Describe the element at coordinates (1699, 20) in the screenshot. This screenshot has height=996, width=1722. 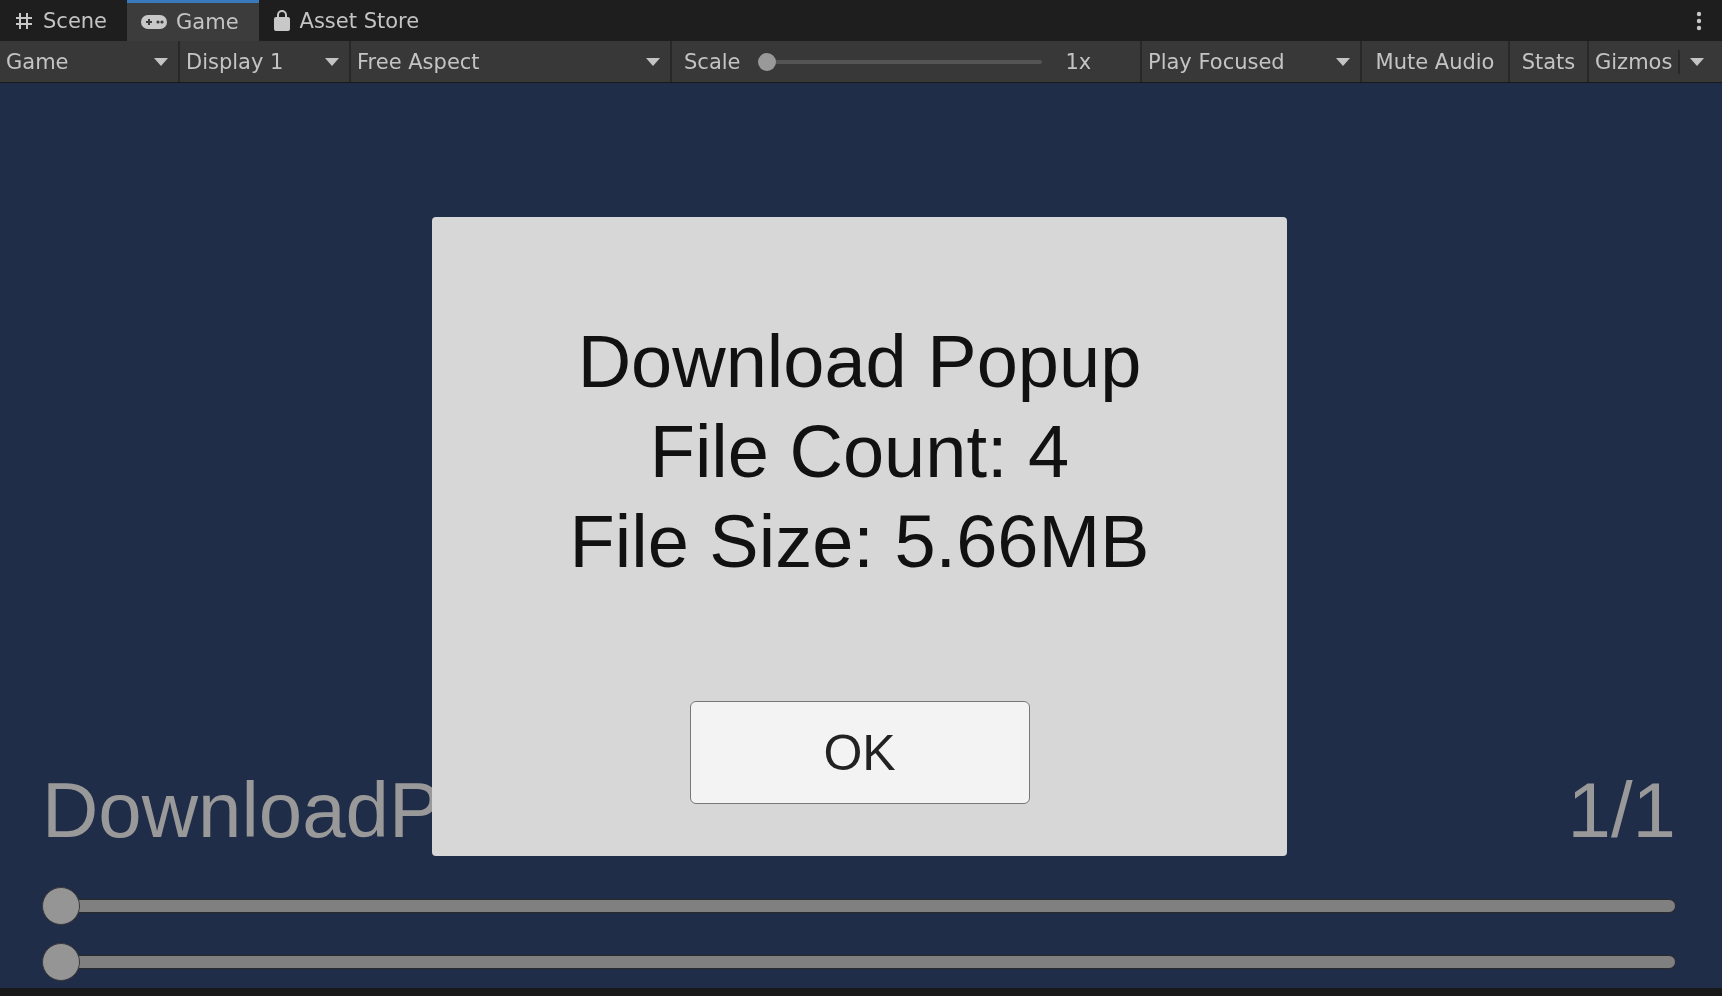
I see `more-options-icon` at that location.